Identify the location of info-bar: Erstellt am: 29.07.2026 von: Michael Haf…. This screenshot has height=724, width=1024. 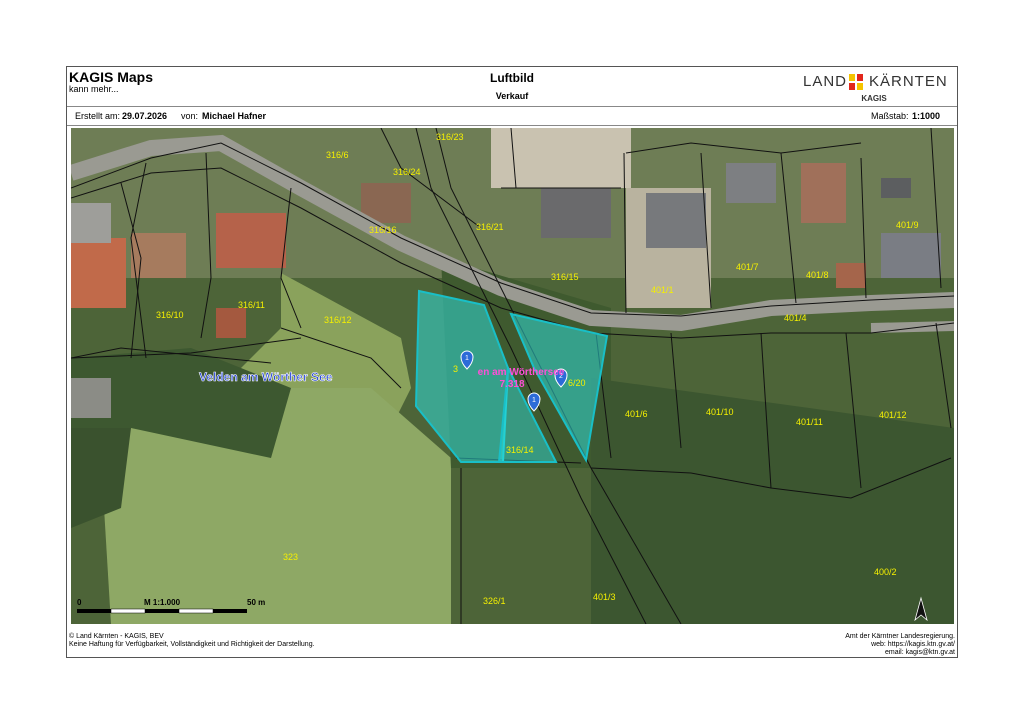
(512, 116).